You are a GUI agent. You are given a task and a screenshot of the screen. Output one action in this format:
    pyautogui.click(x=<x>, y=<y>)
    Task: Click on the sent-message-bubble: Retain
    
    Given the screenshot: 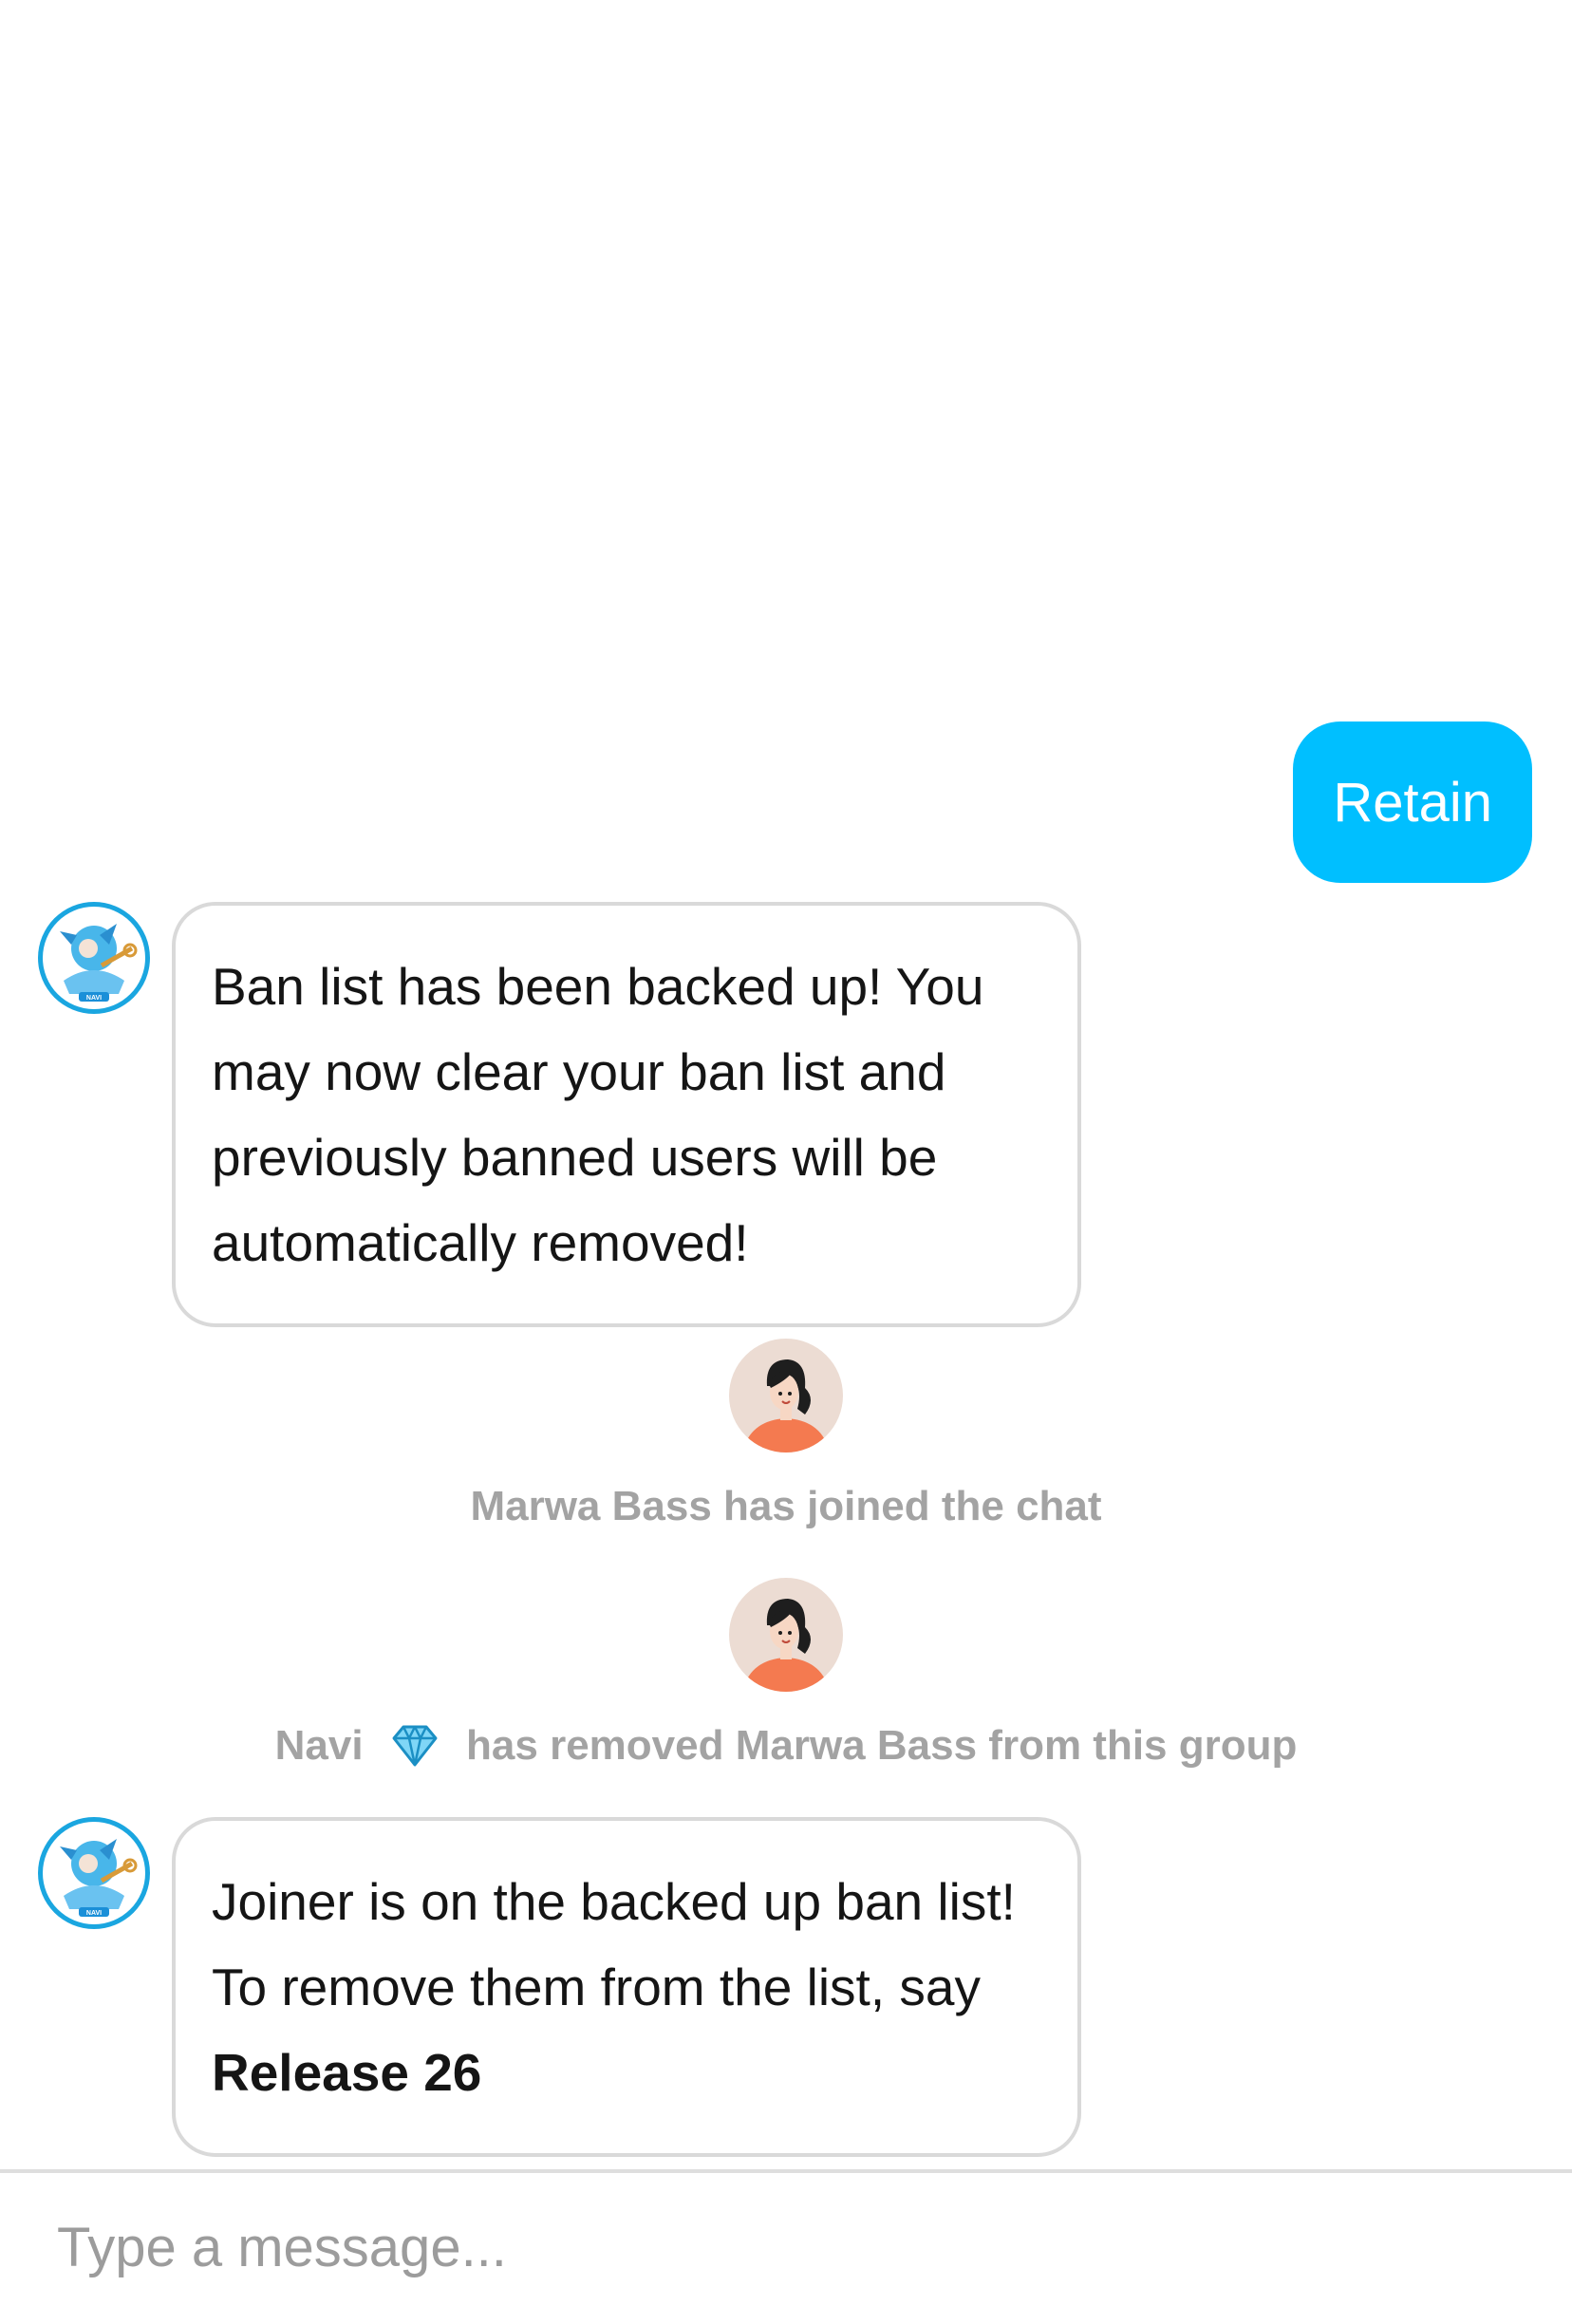 What is the action you would take?
    pyautogui.click(x=1412, y=802)
    